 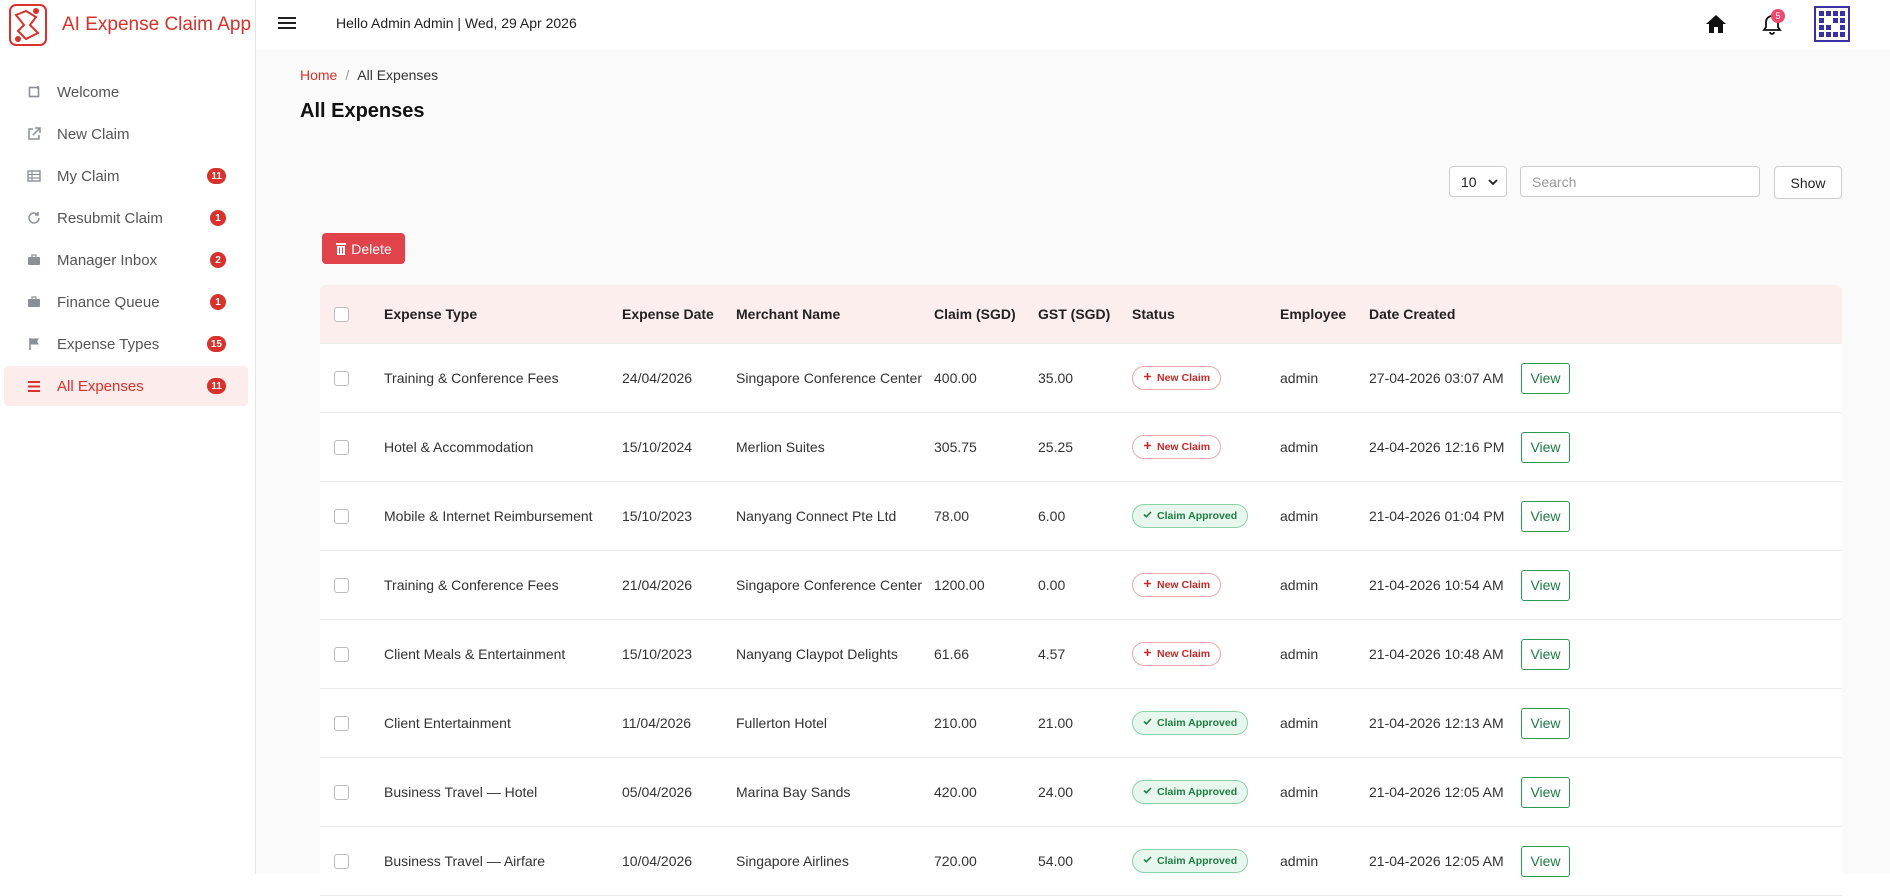 What do you see at coordinates (1436, 585) in the screenshot?
I see `date-created-cell: 21-04-2026 10:54 AM` at bounding box center [1436, 585].